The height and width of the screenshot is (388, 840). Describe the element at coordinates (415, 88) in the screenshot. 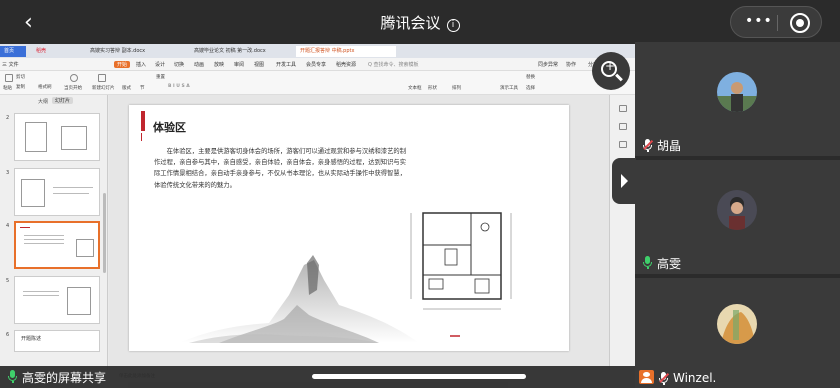

I see `textbox-label: 文本框` at that location.